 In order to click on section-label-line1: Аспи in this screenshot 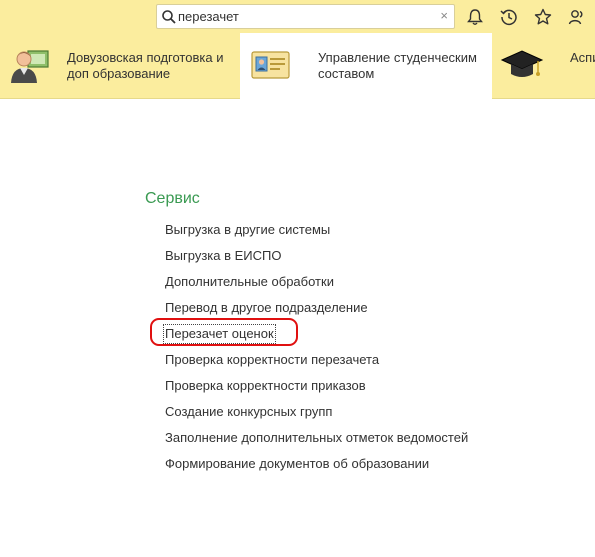, I will do `click(582, 57)`.